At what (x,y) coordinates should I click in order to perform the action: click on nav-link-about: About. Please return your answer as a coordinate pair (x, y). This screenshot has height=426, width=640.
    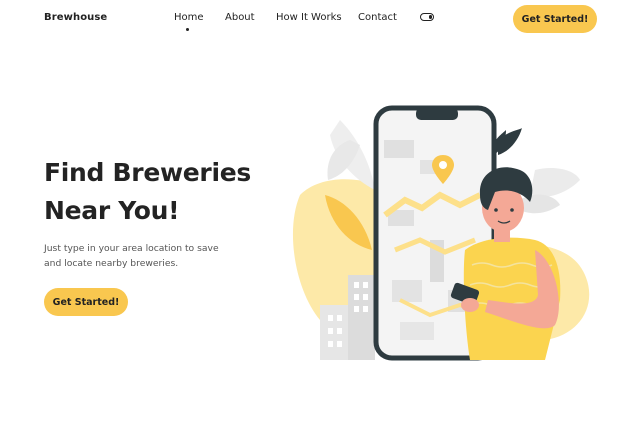
    Looking at the image, I should click on (240, 17).